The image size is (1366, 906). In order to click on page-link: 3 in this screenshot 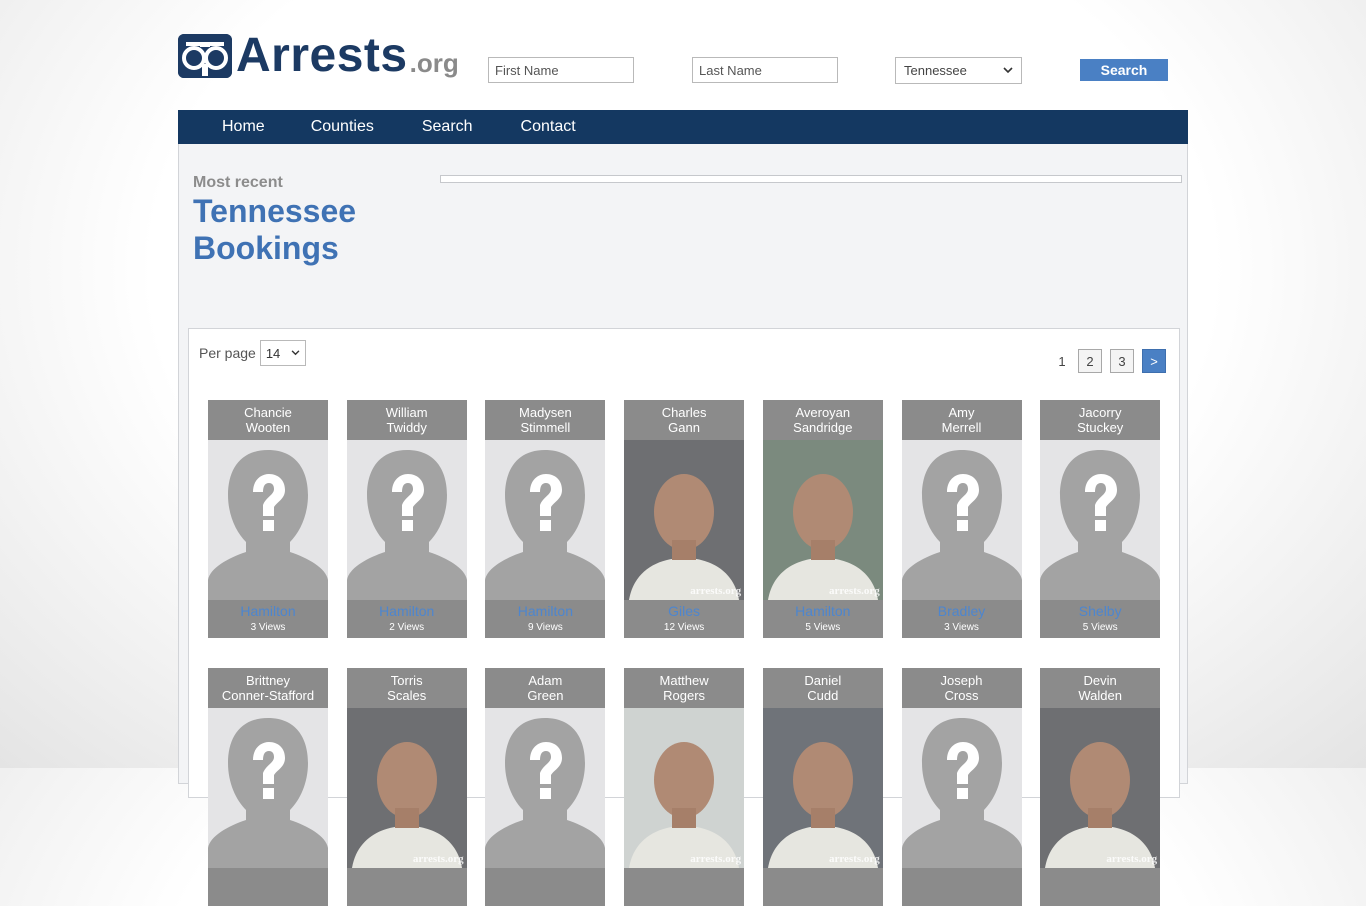, I will do `click(1122, 361)`.